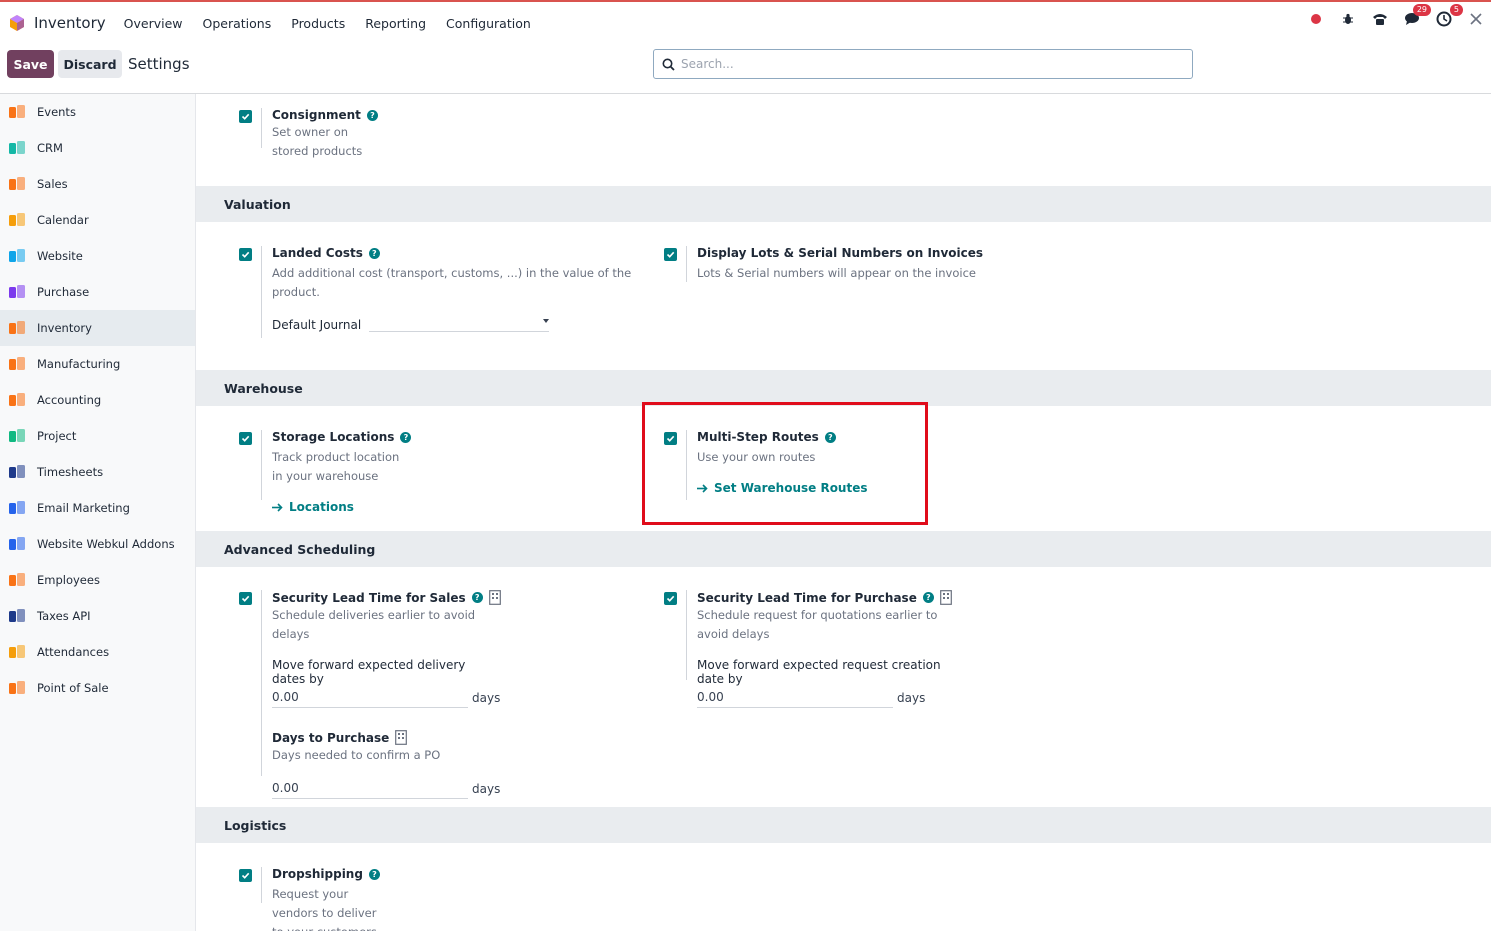  Describe the element at coordinates (97, 328) in the screenshot. I see `sidebar-item-inventory: Inventory` at that location.